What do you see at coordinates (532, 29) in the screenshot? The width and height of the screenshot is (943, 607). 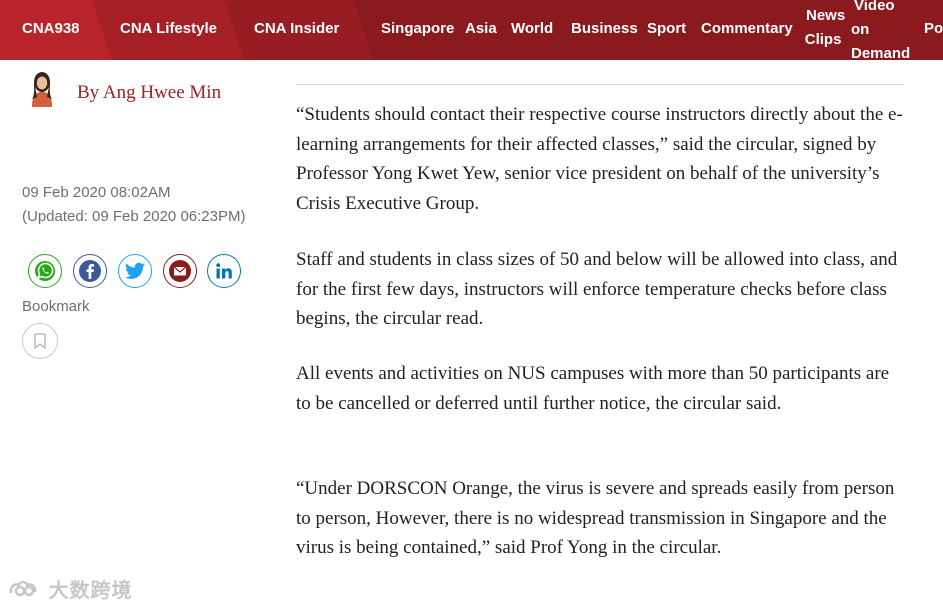 I see `nav-link-world: World` at bounding box center [532, 29].